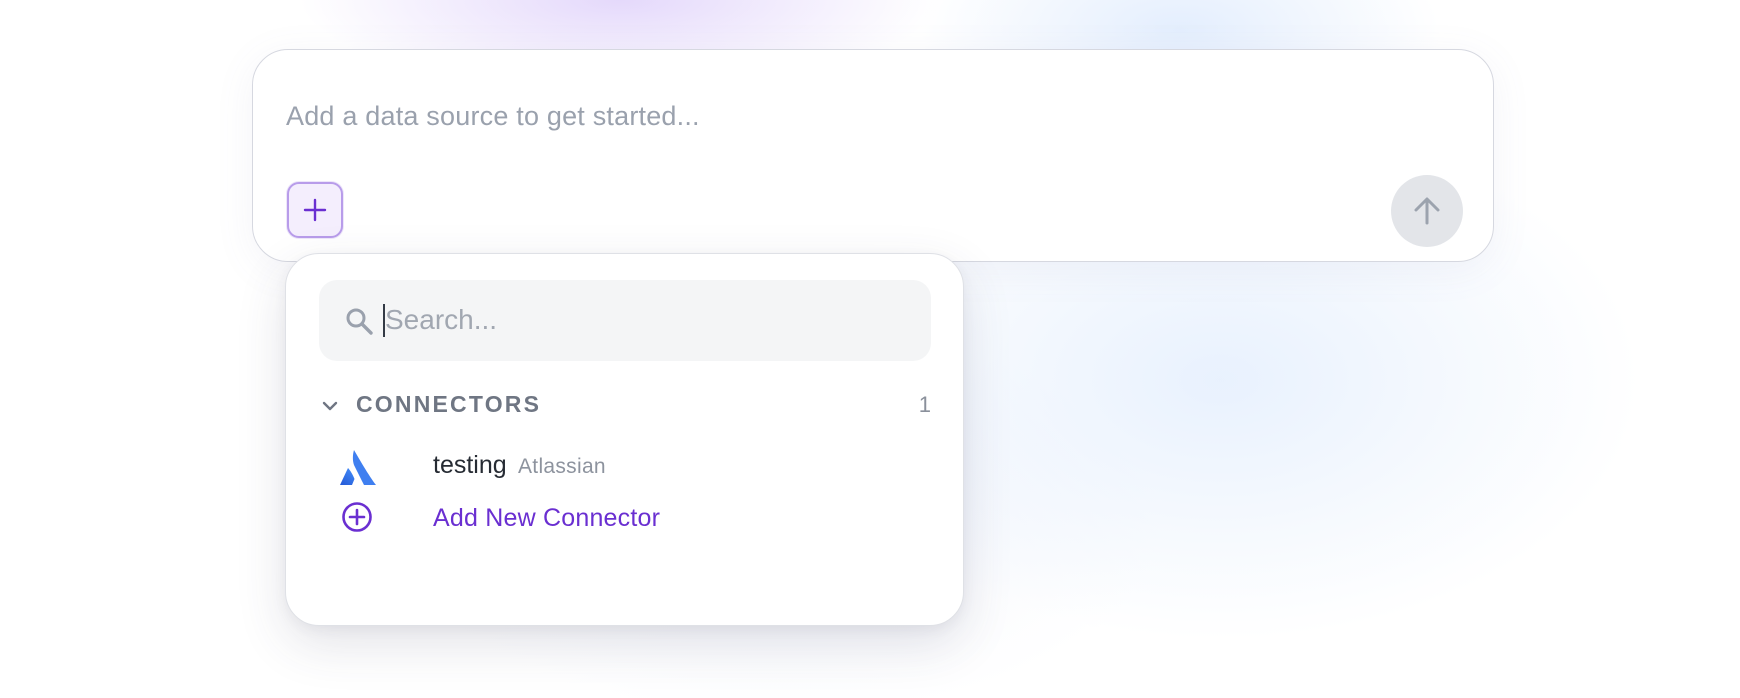  I want to click on connectors-section-header: CONNECTORS 1, so click(625, 406).